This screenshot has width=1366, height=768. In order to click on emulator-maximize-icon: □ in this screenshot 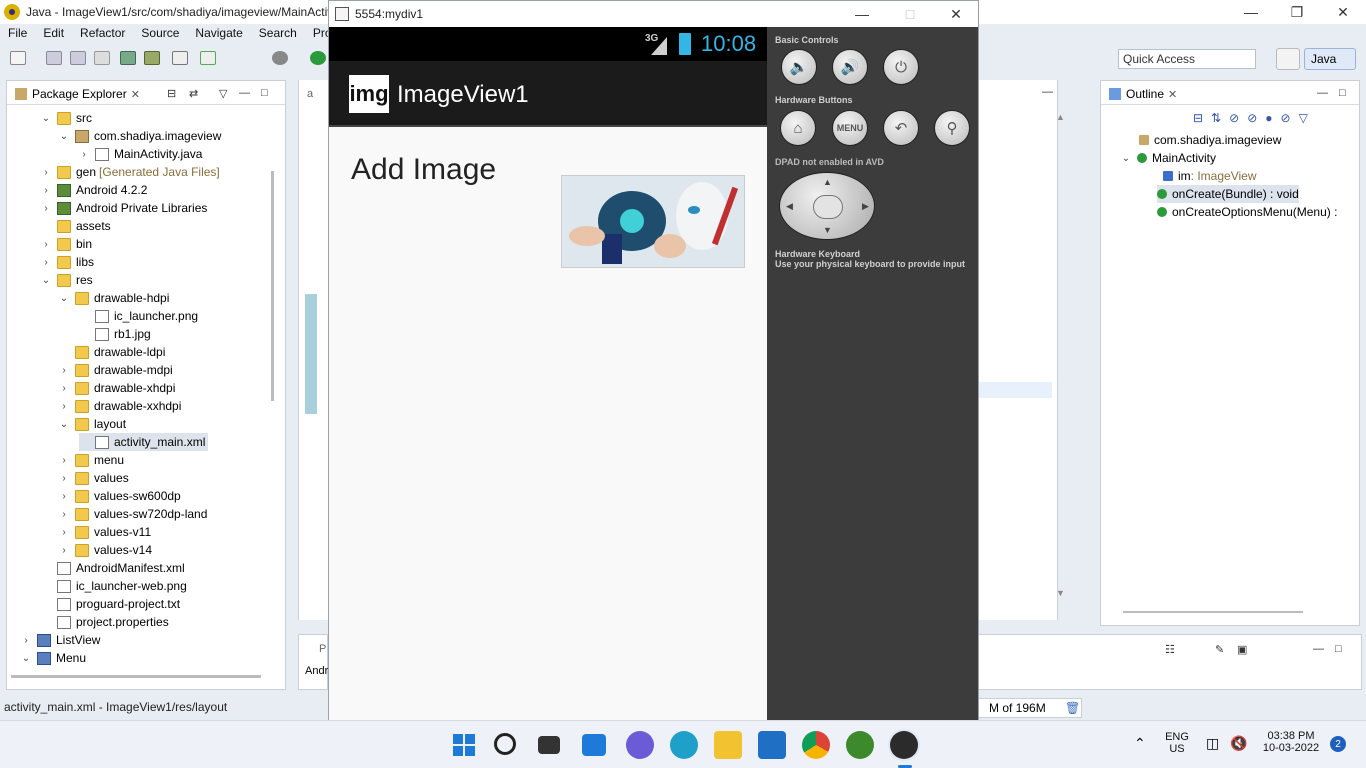, I will do `click(910, 14)`.